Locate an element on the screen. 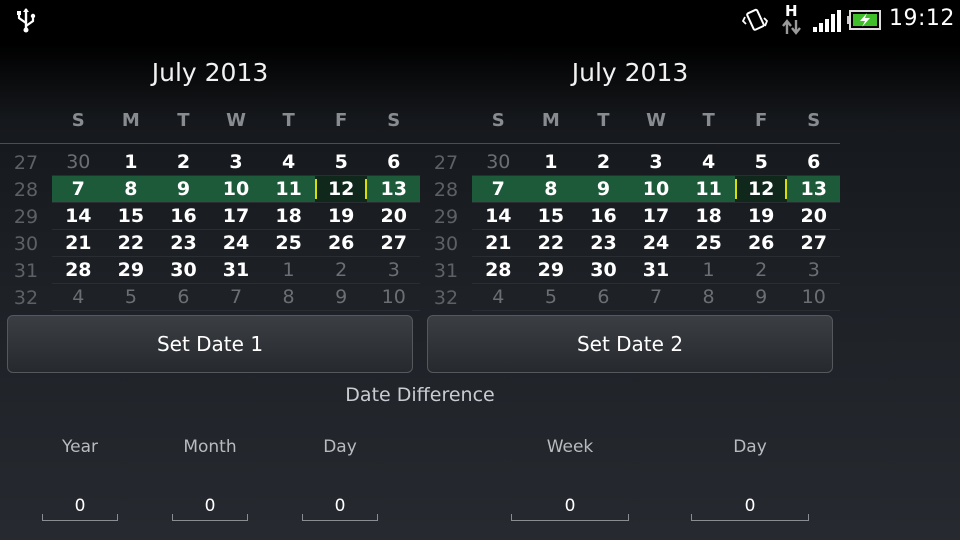 This screenshot has height=540, width=960. battery-charging-icon is located at coordinates (864, 20).